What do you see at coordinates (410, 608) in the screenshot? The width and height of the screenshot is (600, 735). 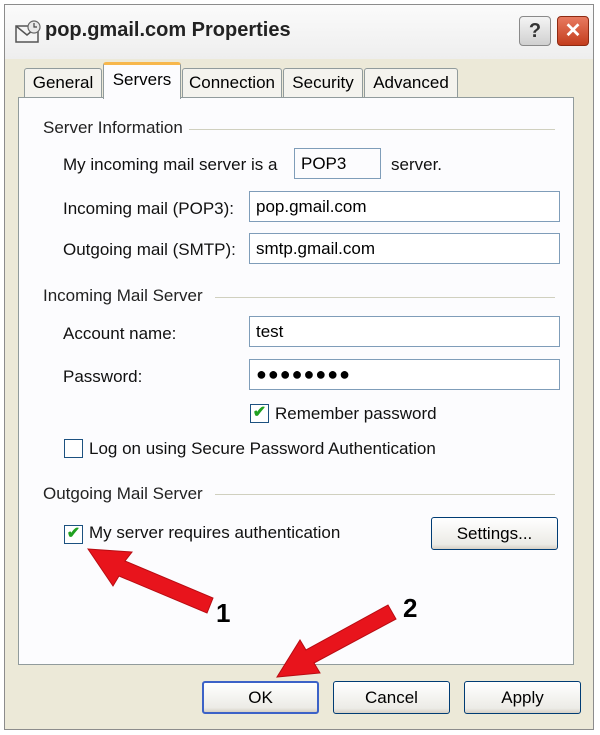 I see `step-2-label: 2` at bounding box center [410, 608].